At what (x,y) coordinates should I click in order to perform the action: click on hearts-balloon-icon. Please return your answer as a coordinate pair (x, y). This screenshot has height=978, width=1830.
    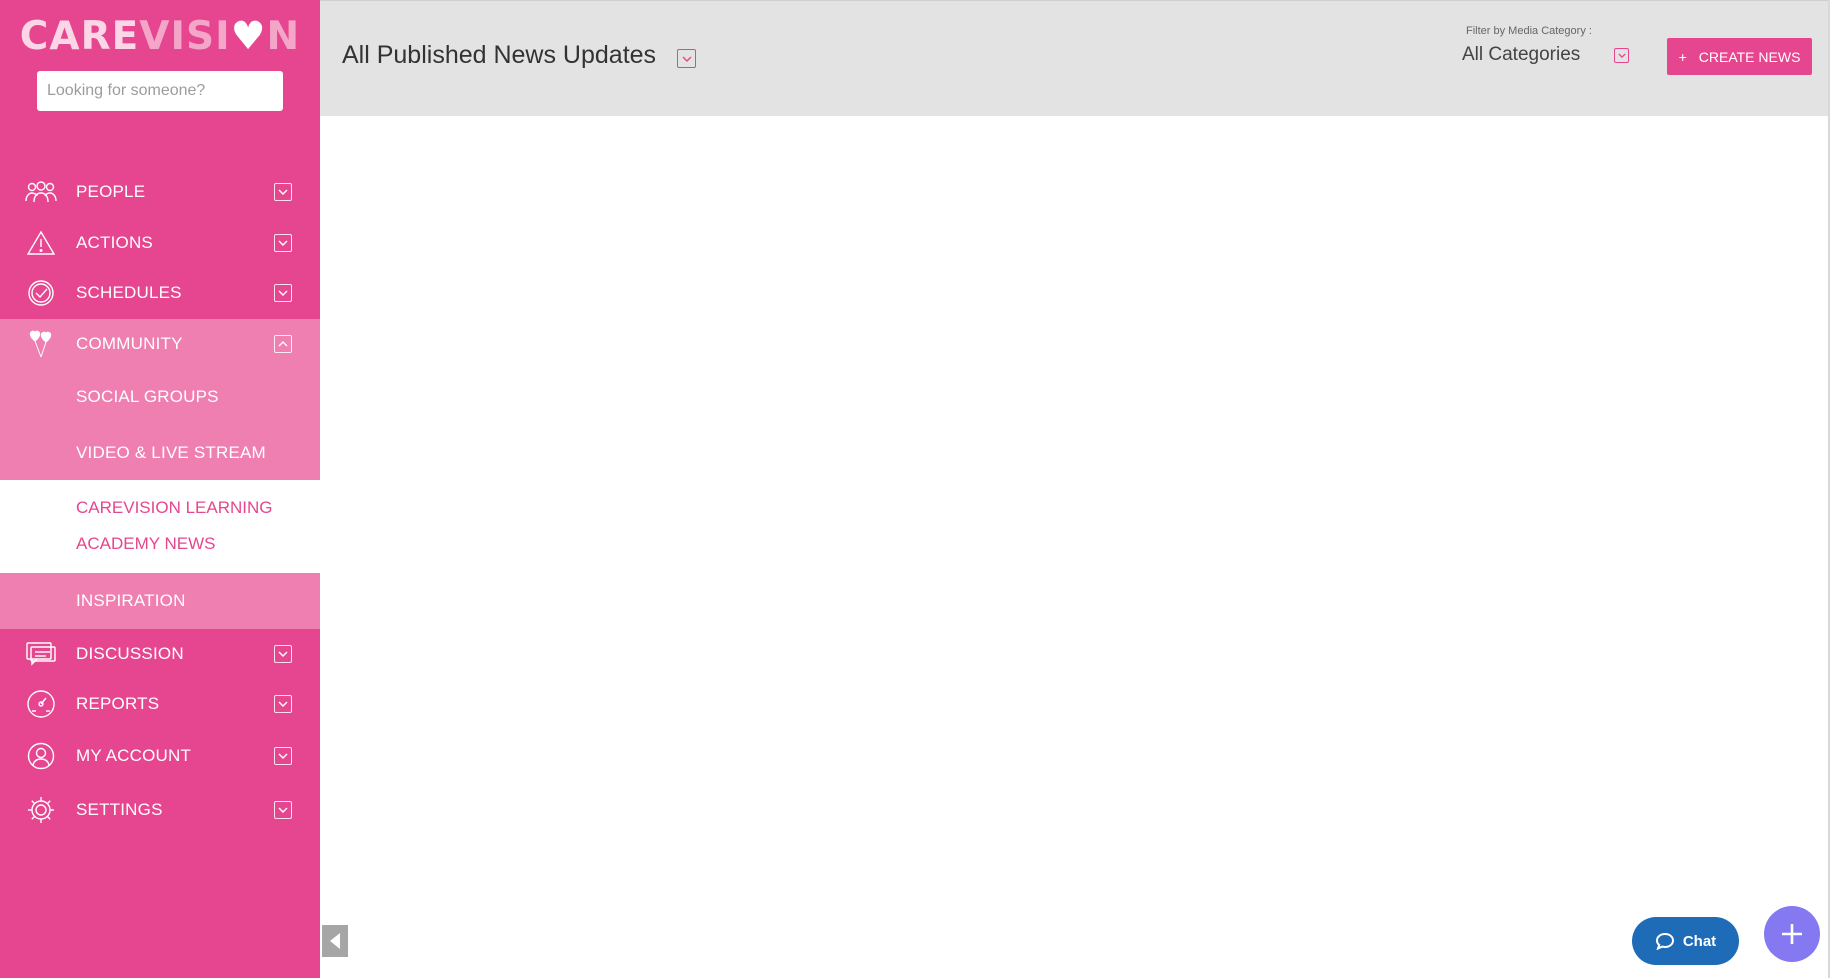
    Looking at the image, I should click on (41, 344).